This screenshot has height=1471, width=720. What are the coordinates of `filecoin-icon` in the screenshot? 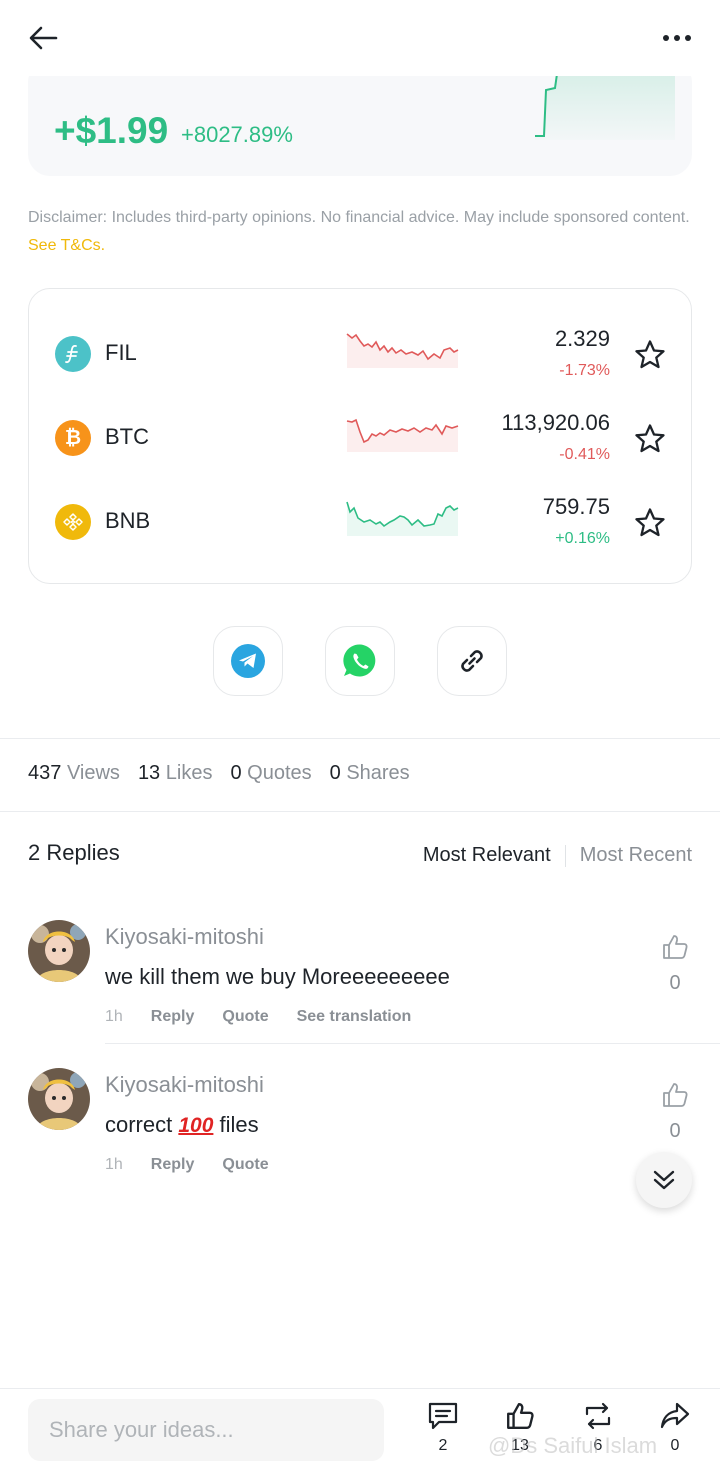 It's located at (73, 354).